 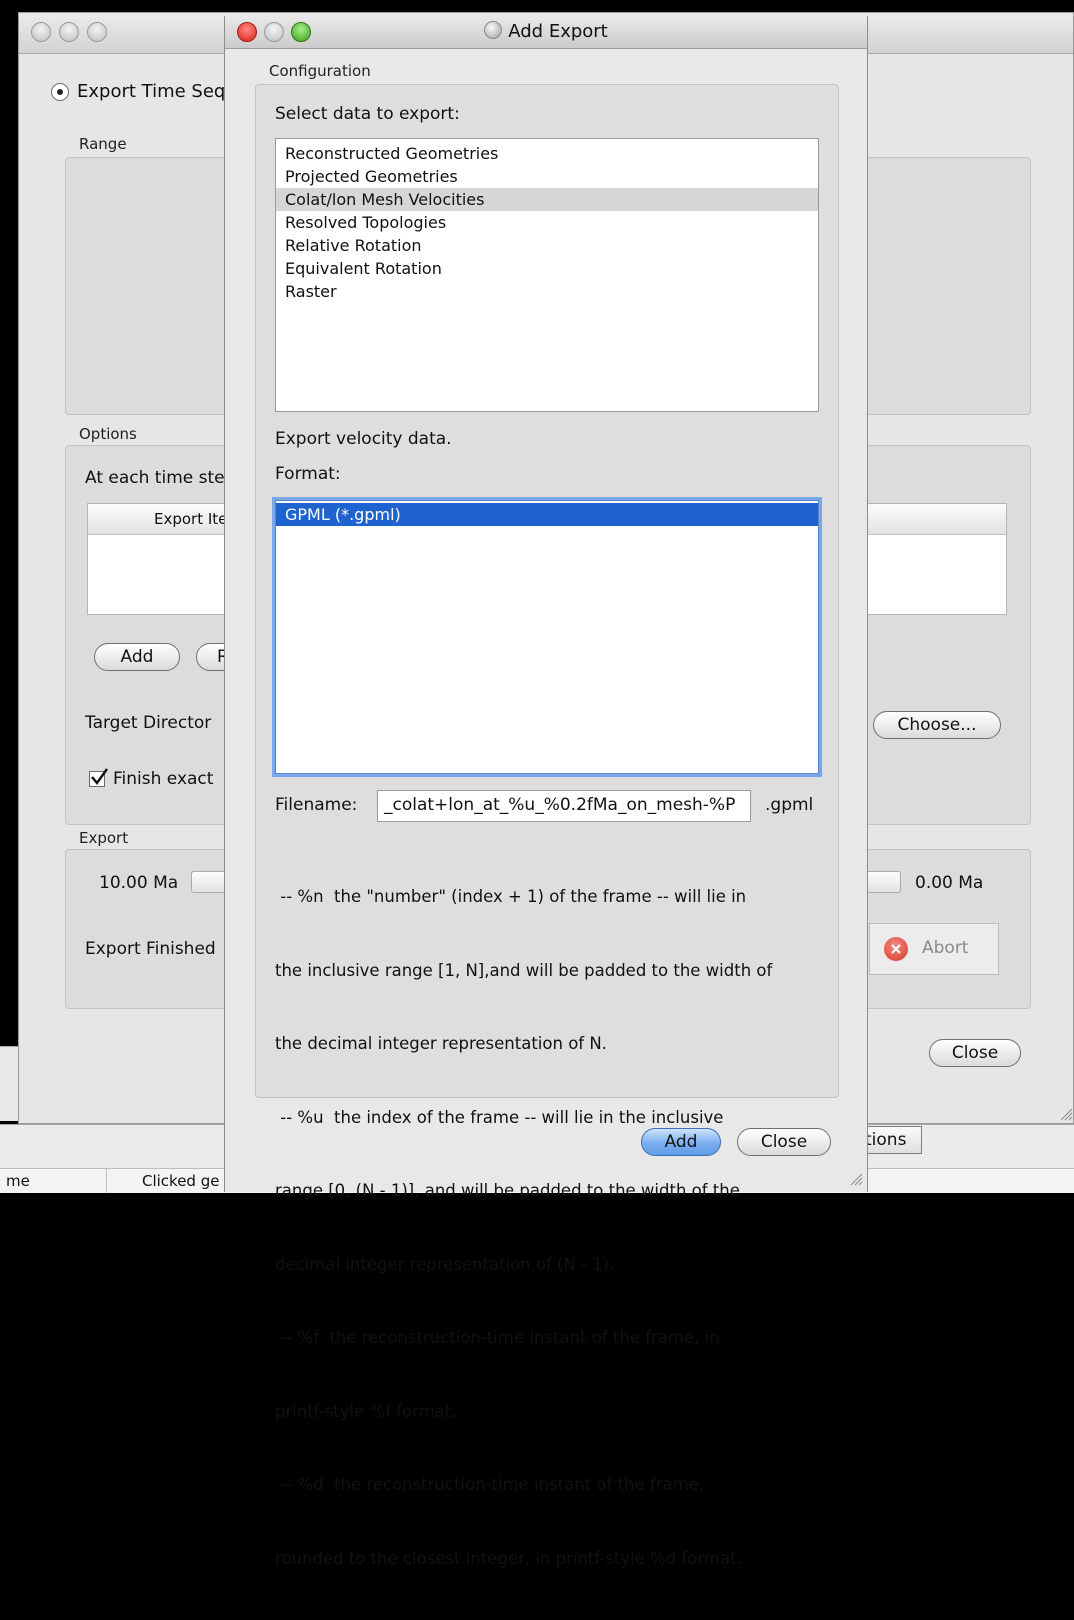 I want to click on dialog-title-wrap: Add Export, so click(x=546, y=31).